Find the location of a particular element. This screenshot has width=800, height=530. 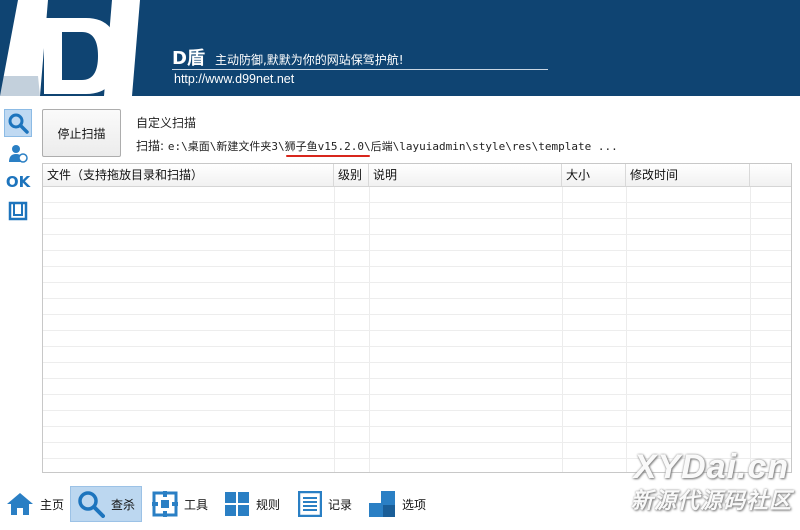

highlight-underline is located at coordinates (328, 156).